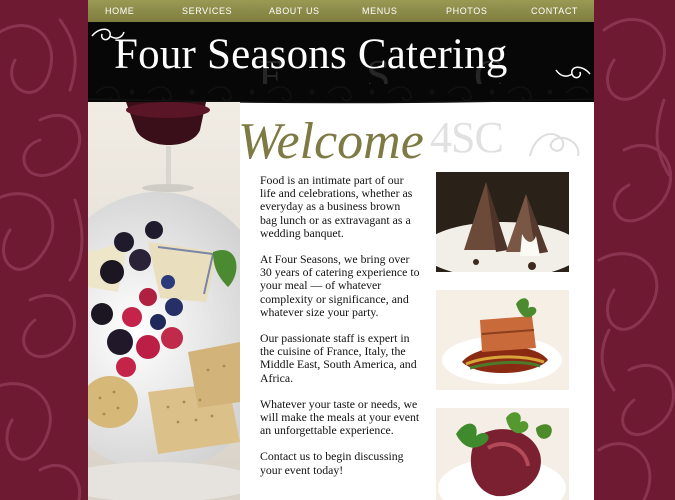 The height and width of the screenshot is (500, 675). I want to click on nav-services: SERVICES, so click(207, 11).